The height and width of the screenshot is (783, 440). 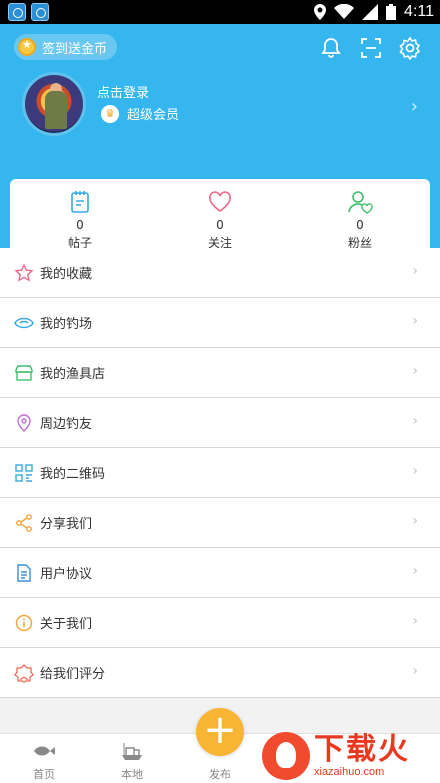 What do you see at coordinates (24, 572) in the screenshot?
I see `document-icon` at bounding box center [24, 572].